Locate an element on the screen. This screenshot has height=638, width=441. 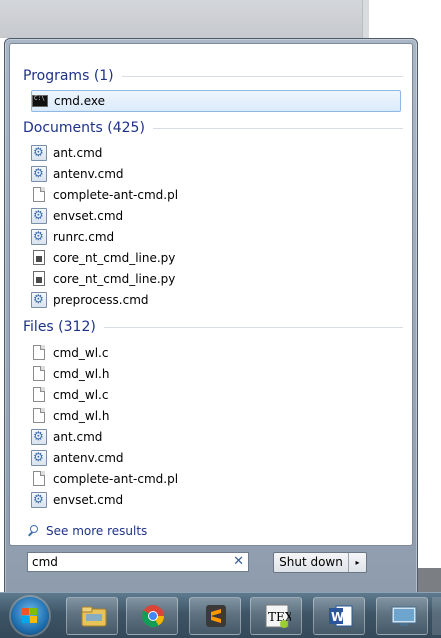
chrome-icon is located at coordinates (153, 616).